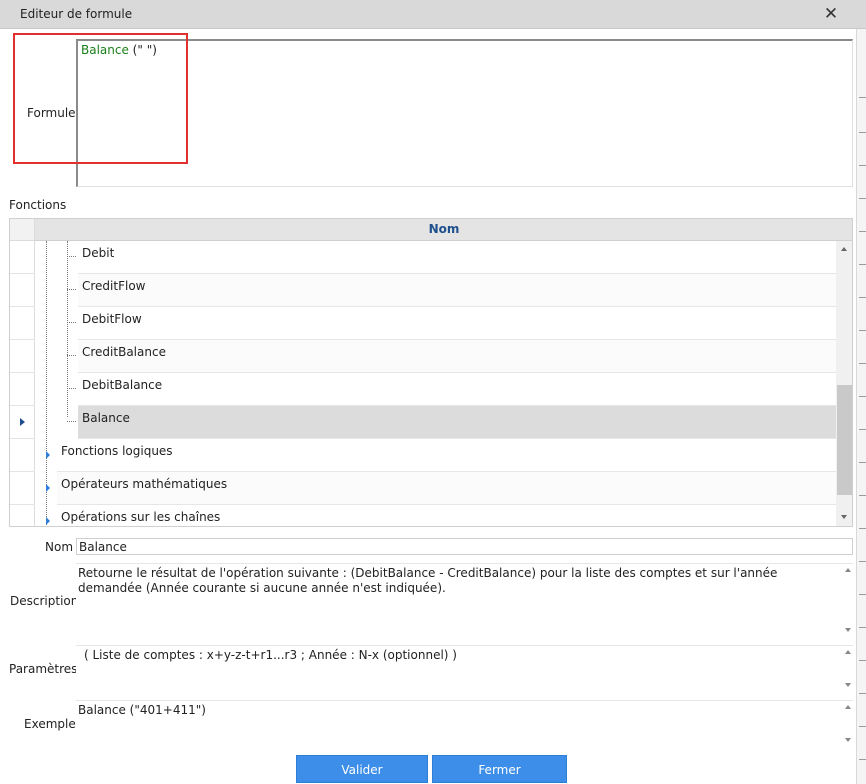 The width and height of the screenshot is (866, 784). What do you see at coordinates (50, 724) in the screenshot?
I see `example-label: Exemple` at bounding box center [50, 724].